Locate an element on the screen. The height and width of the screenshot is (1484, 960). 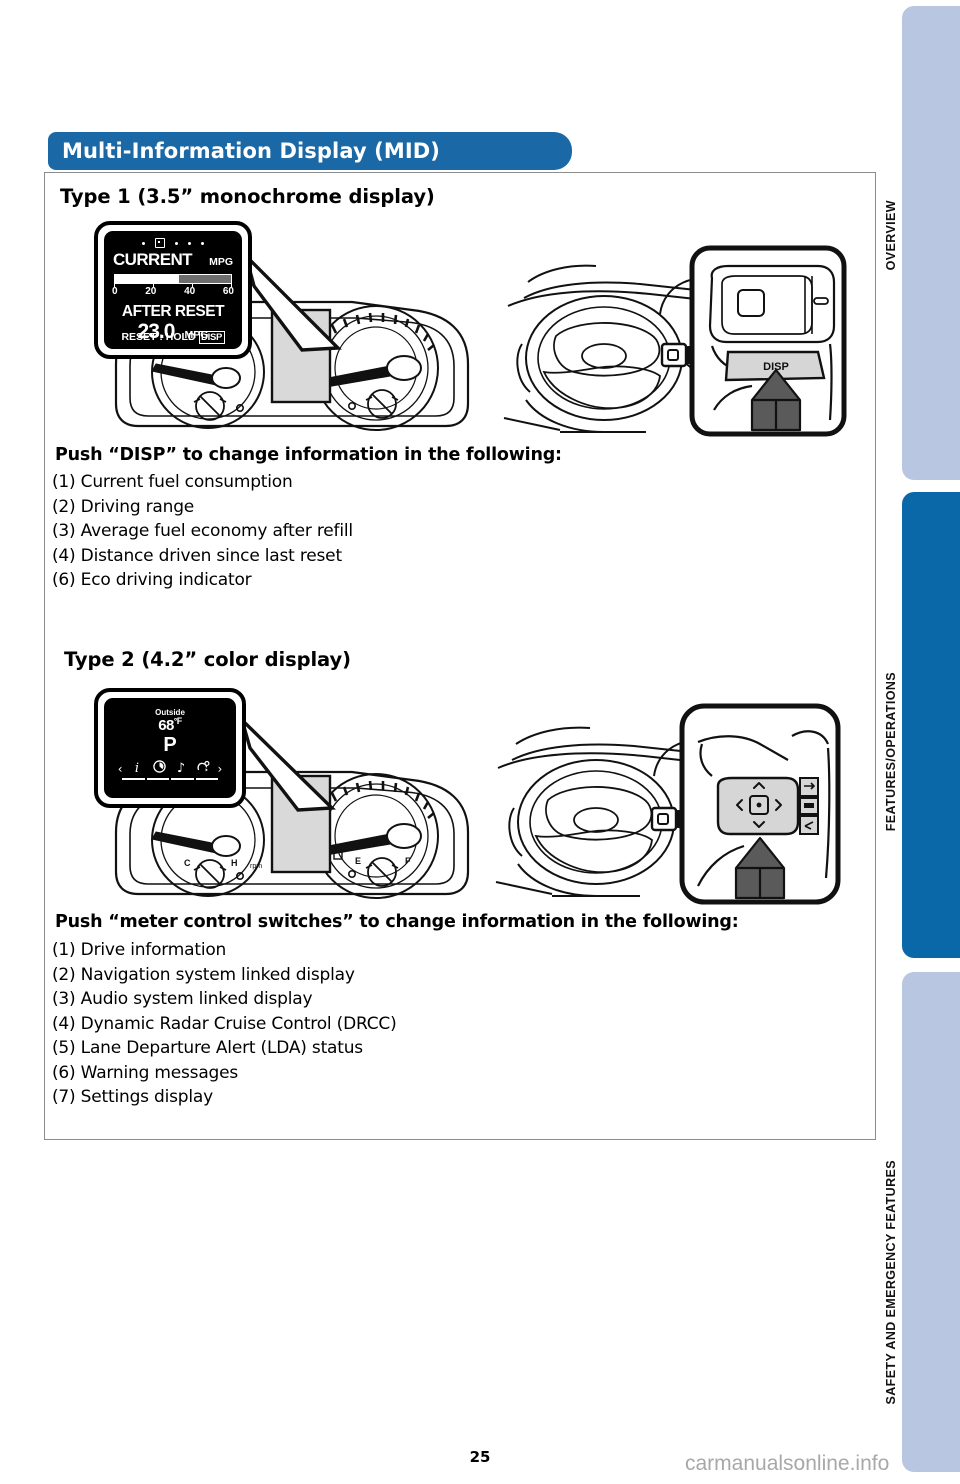
type2-mid-screen: Outside 68°F P ‹ i ♪ › is located at coordinates (170, 748).